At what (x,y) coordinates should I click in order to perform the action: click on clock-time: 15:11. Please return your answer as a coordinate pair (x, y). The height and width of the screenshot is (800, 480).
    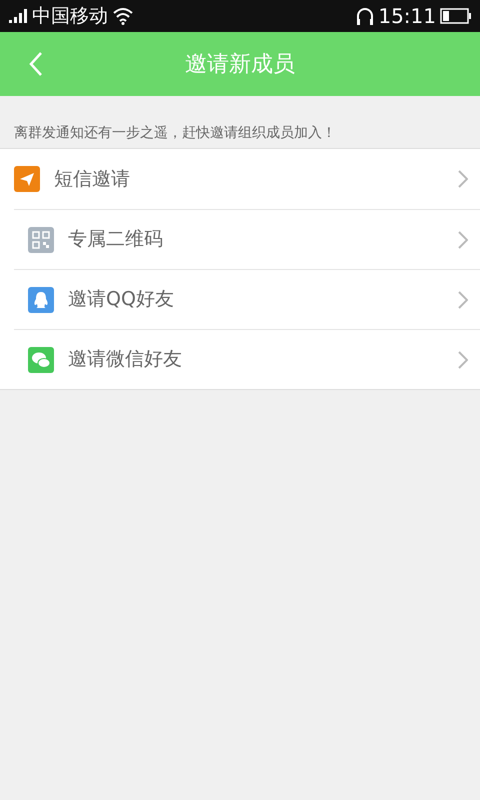
    Looking at the image, I should click on (407, 16).